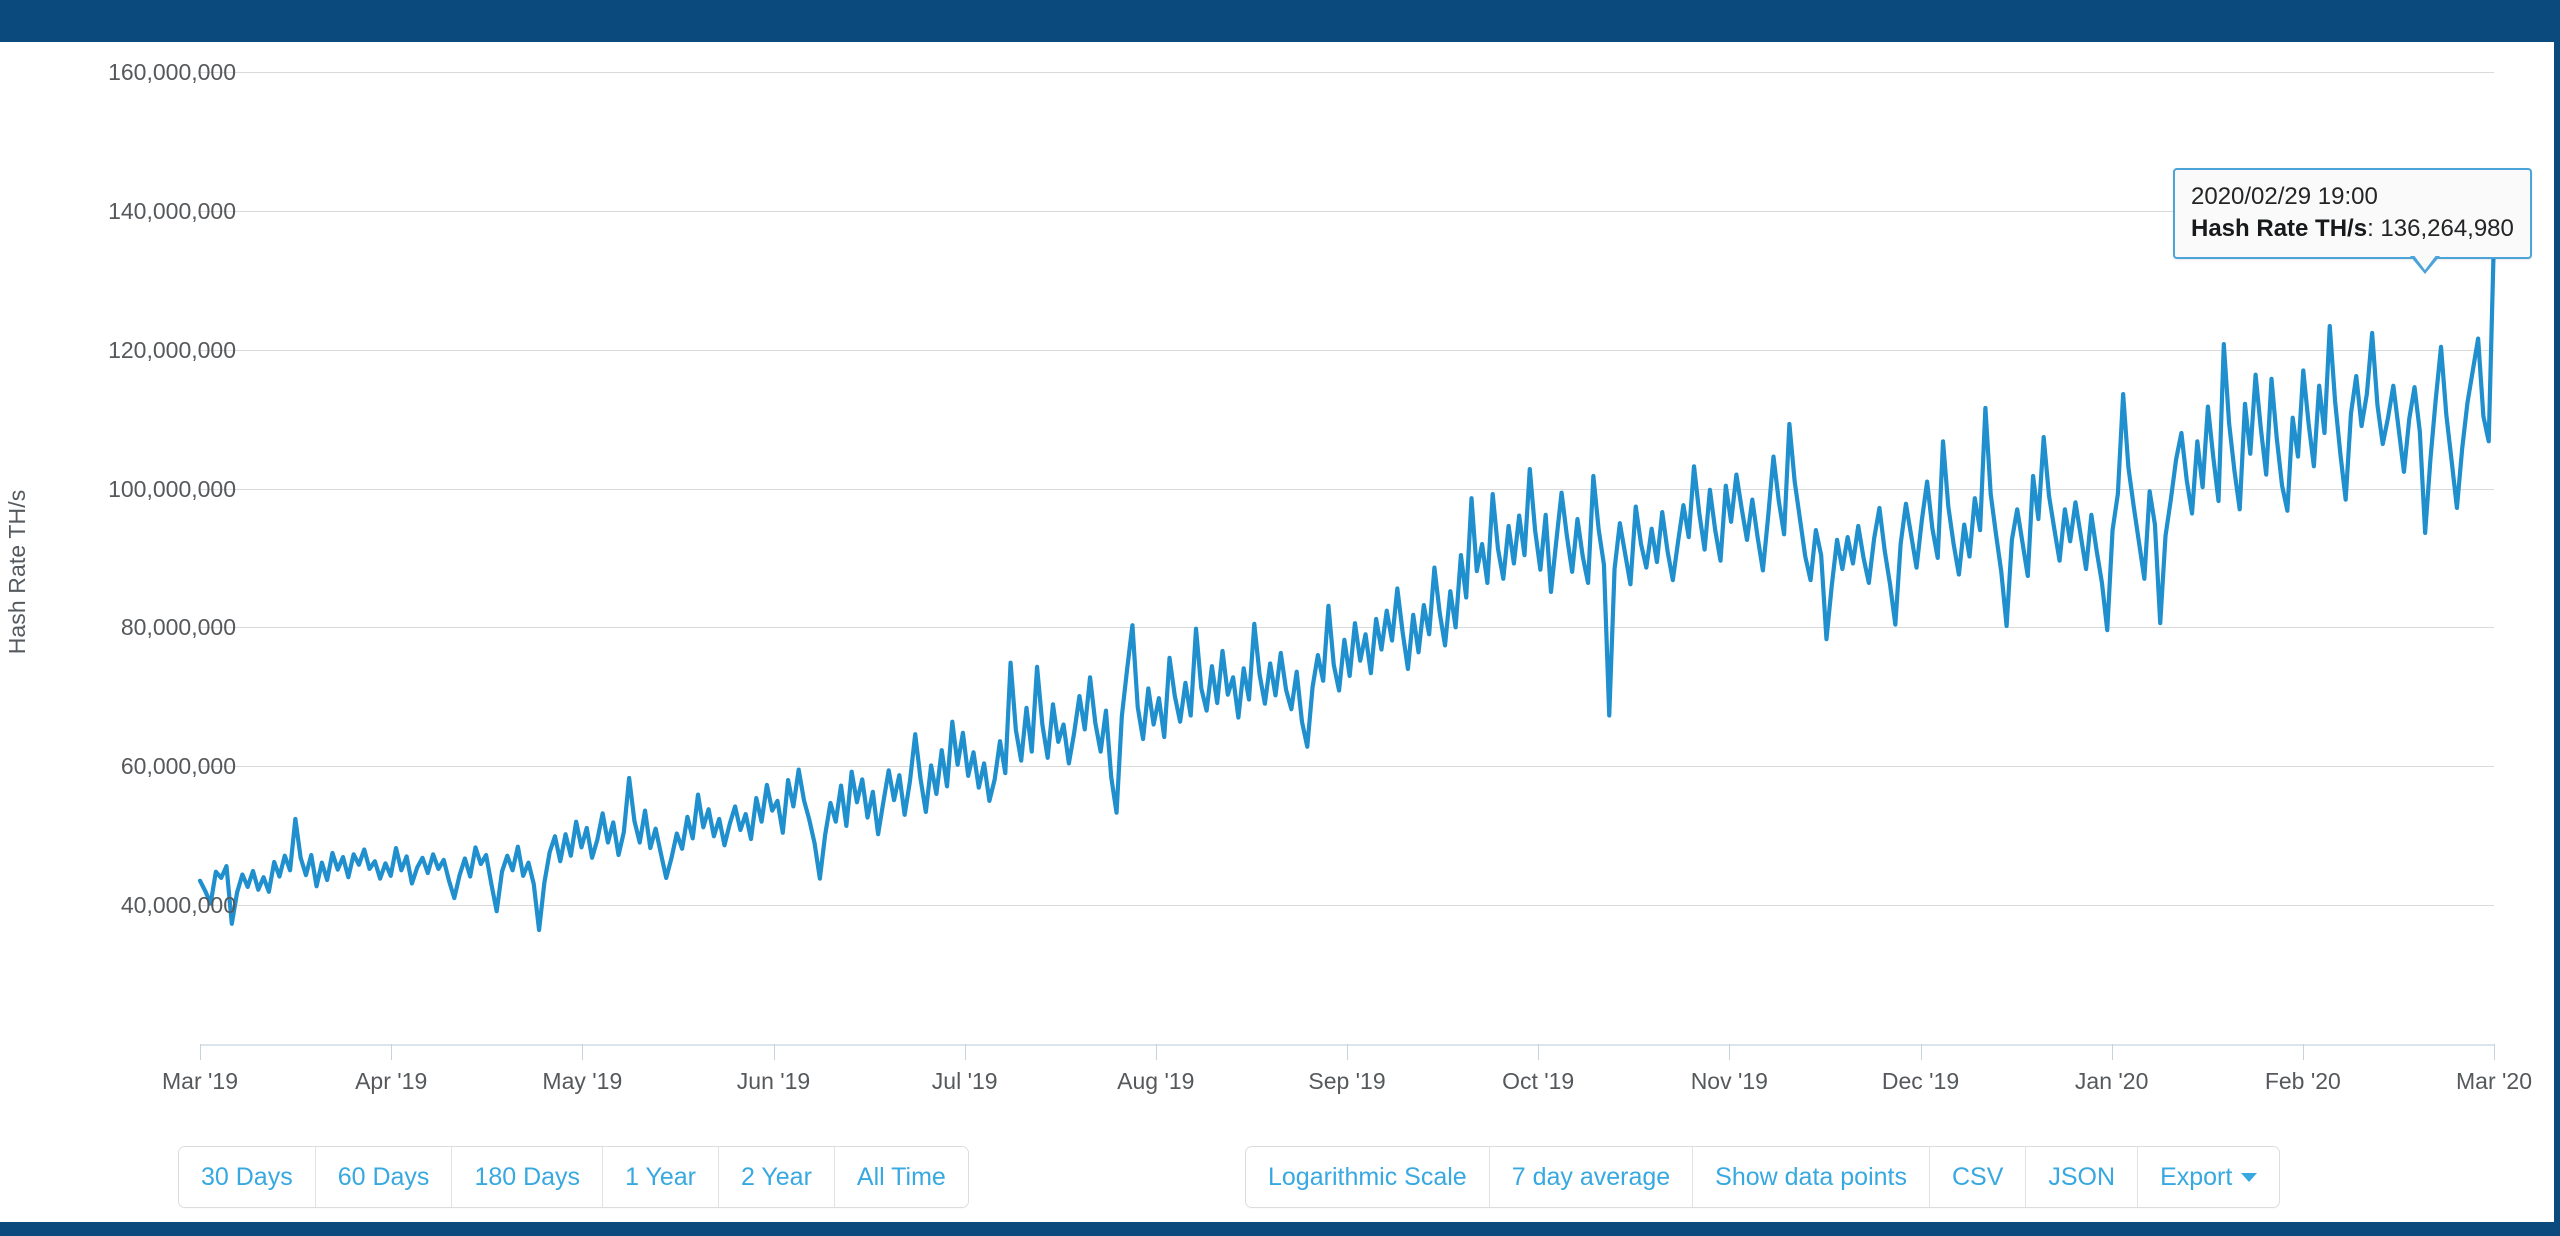 The width and height of the screenshot is (2560, 1236). Describe the element at coordinates (1280, 1229) in the screenshot. I see `bottom-chrome-bar` at that location.